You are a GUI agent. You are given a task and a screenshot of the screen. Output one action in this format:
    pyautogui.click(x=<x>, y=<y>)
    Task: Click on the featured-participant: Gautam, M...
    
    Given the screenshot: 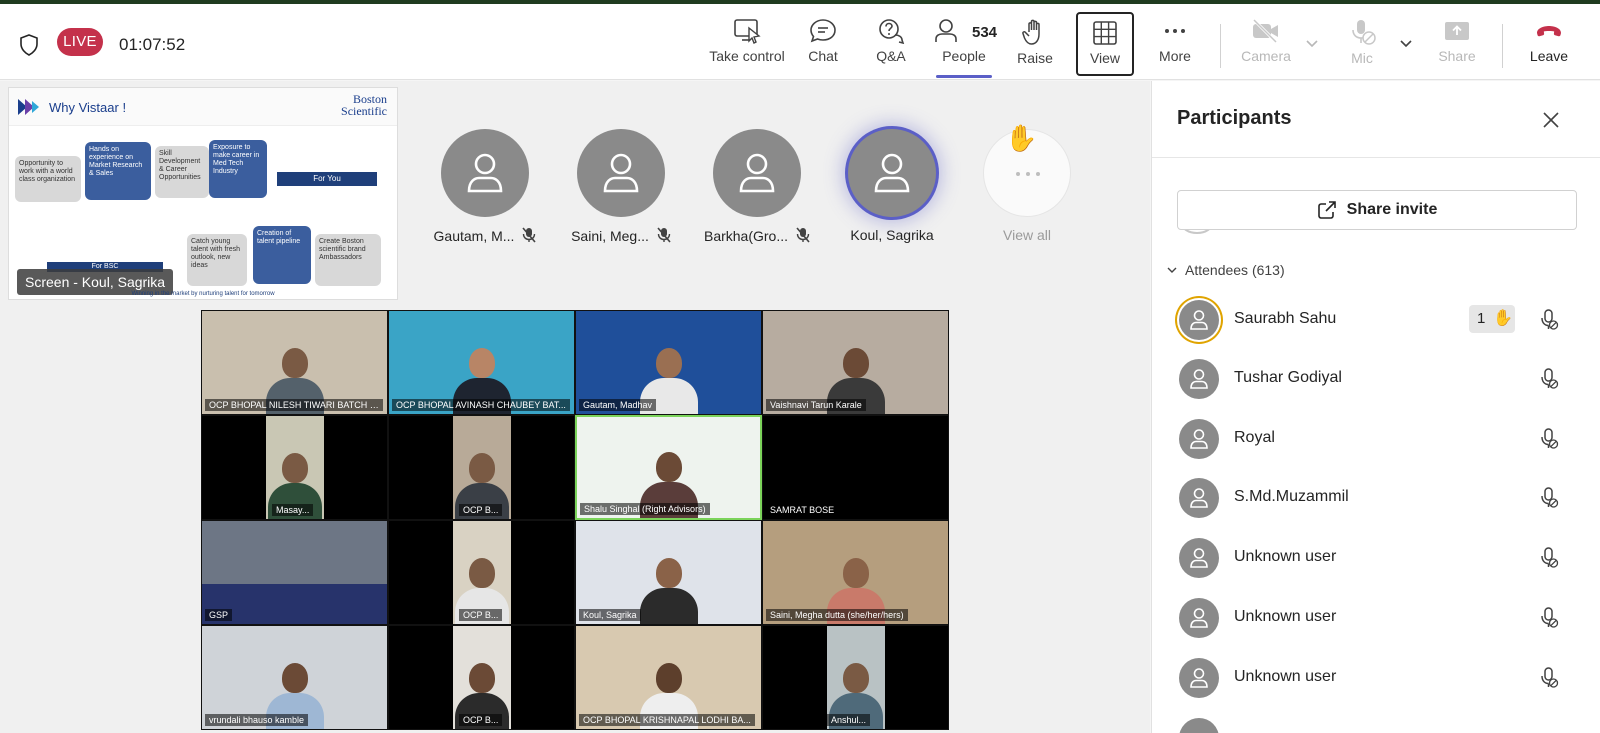 What is the action you would take?
    pyautogui.click(x=485, y=186)
    